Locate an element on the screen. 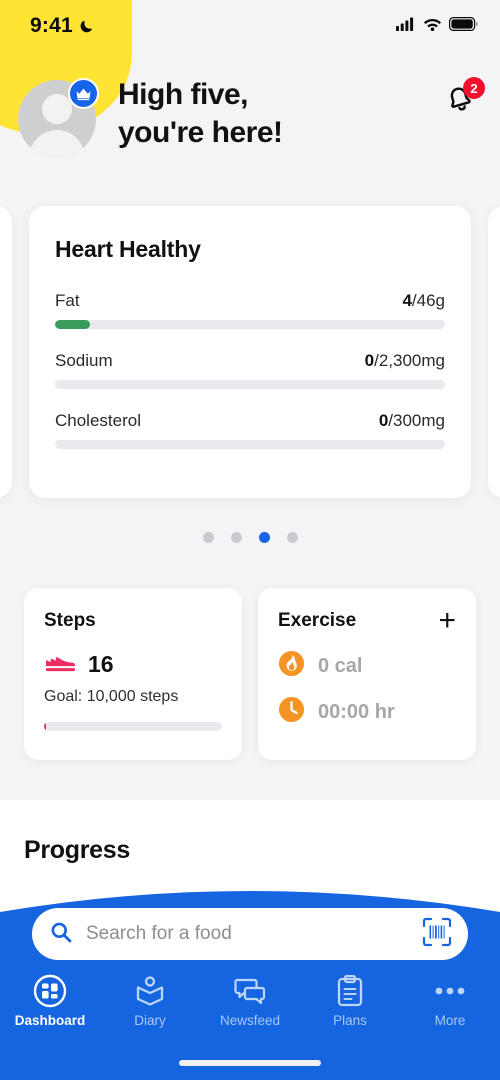 The image size is (500, 1080). exercise-duration-value: 00:00 hr is located at coordinates (356, 711).